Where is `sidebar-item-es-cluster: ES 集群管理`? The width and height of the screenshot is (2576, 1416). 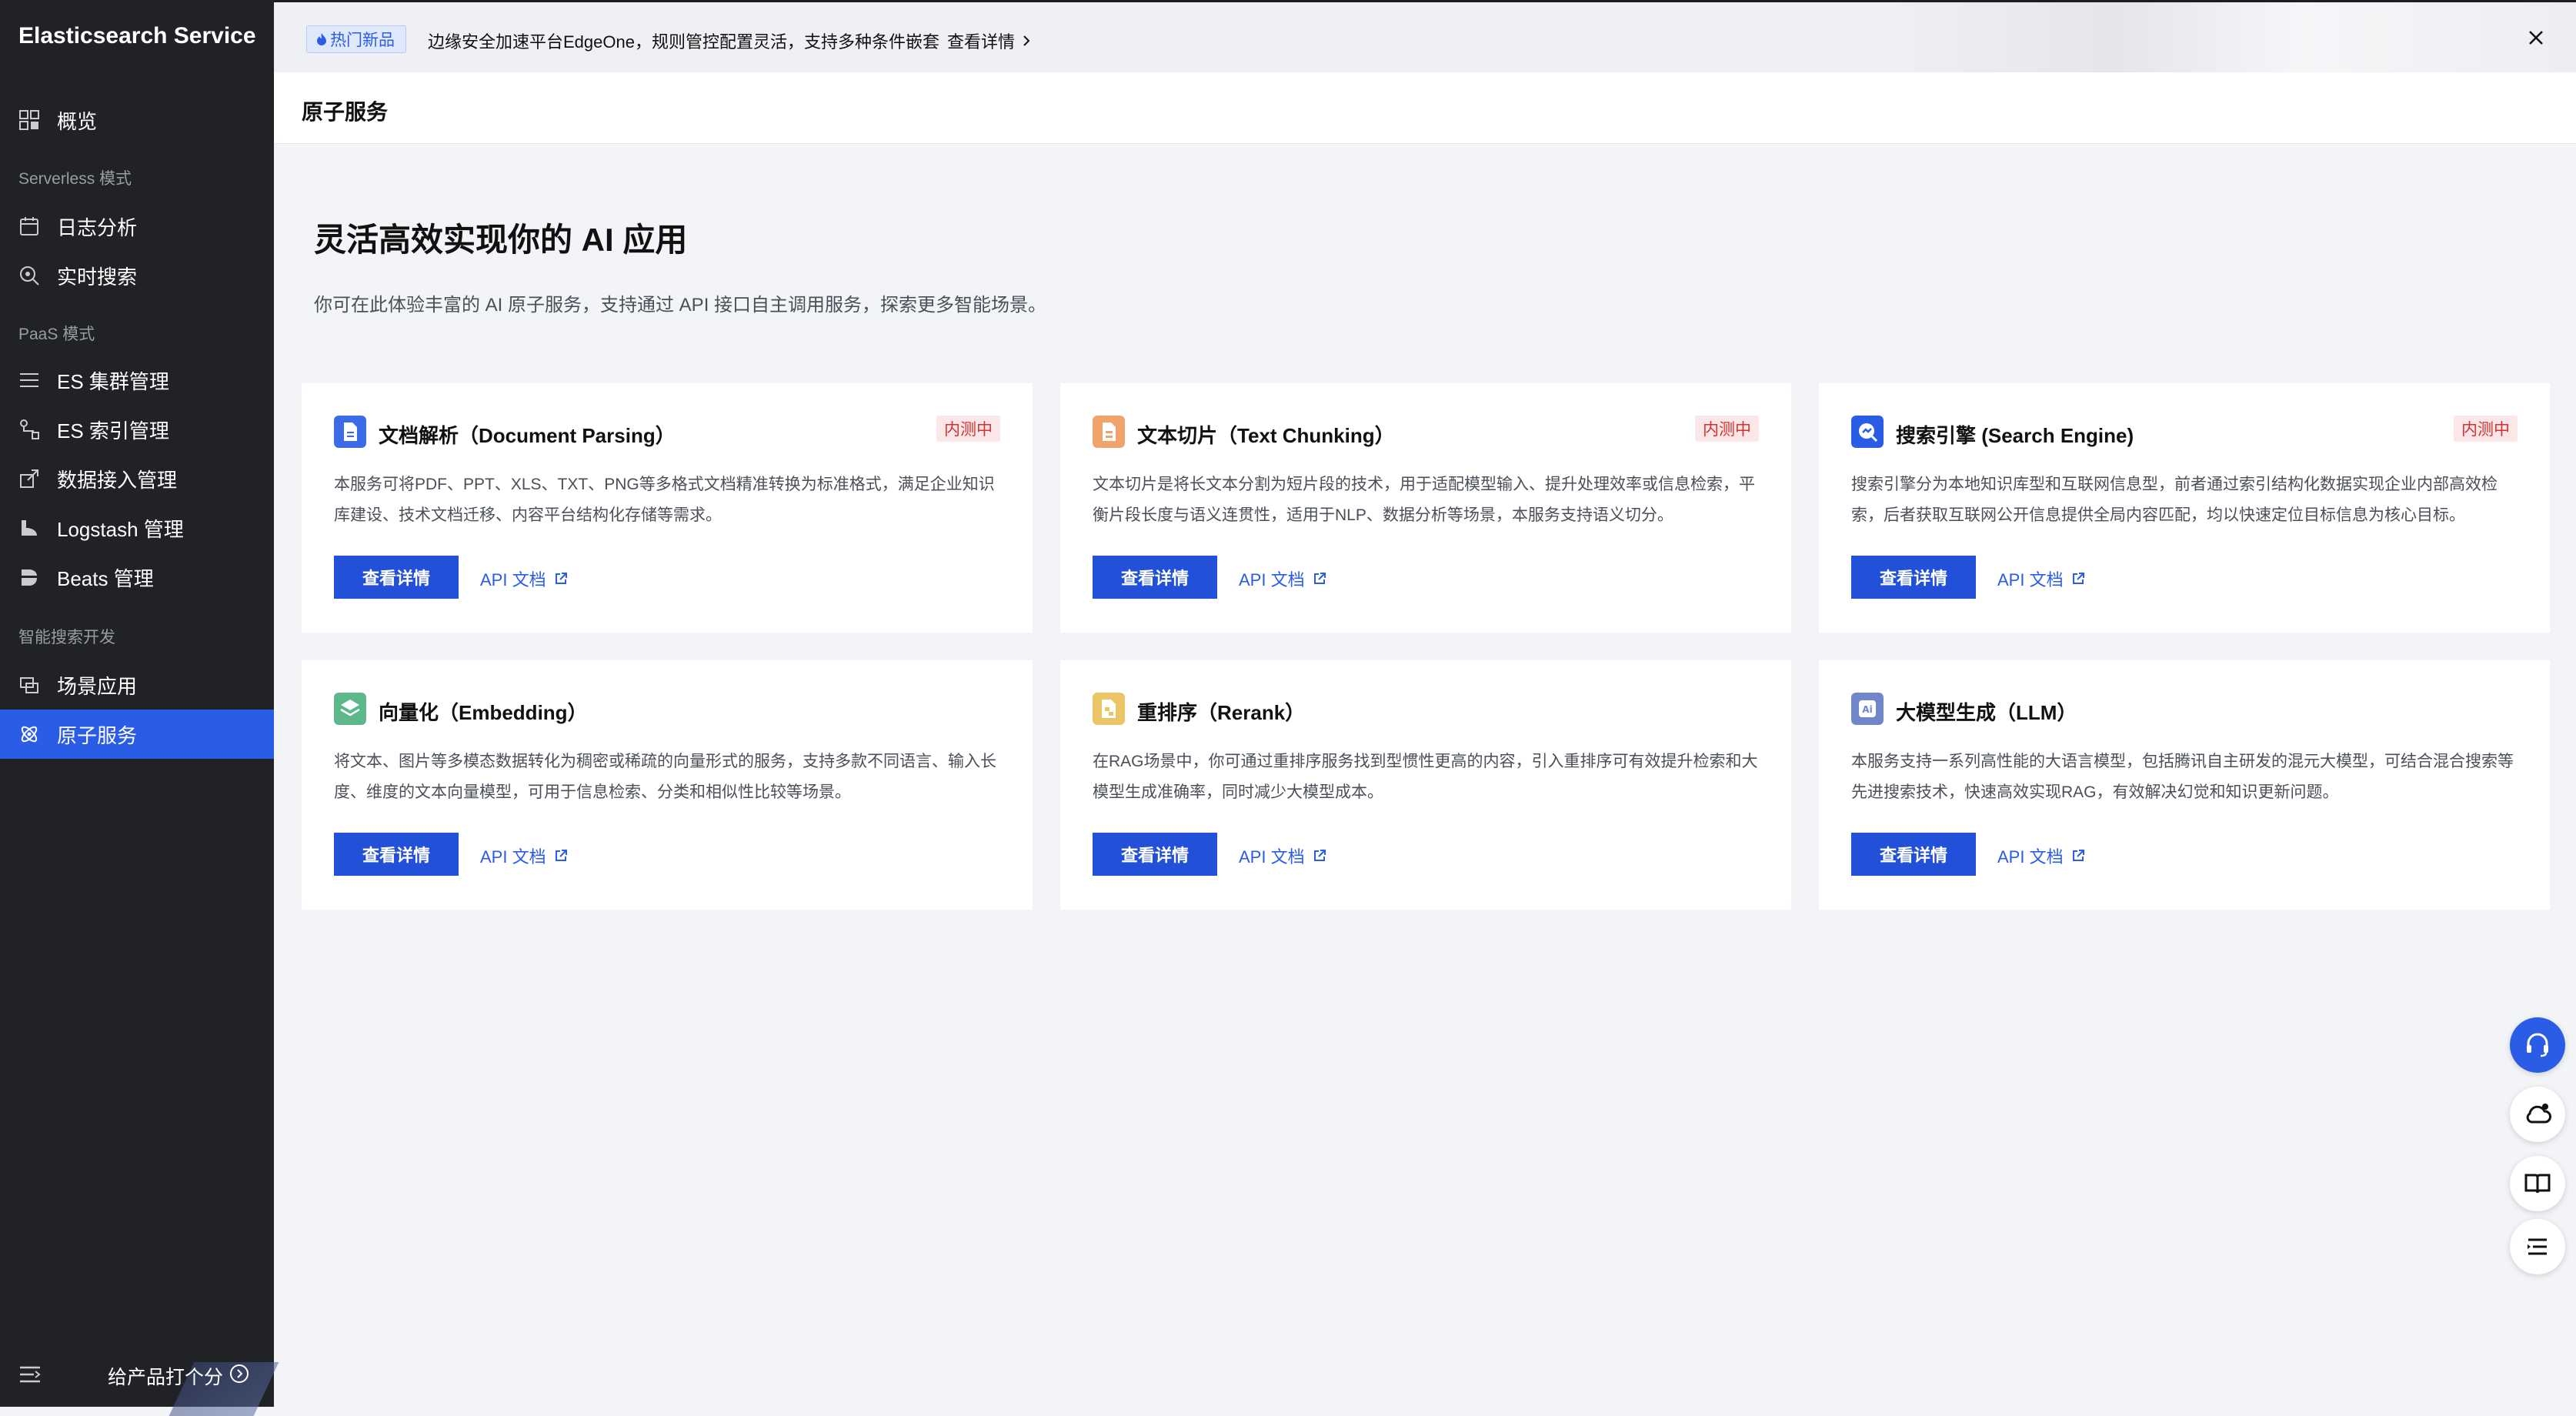 sidebar-item-es-cluster: ES 集群管理 is located at coordinates (137, 380).